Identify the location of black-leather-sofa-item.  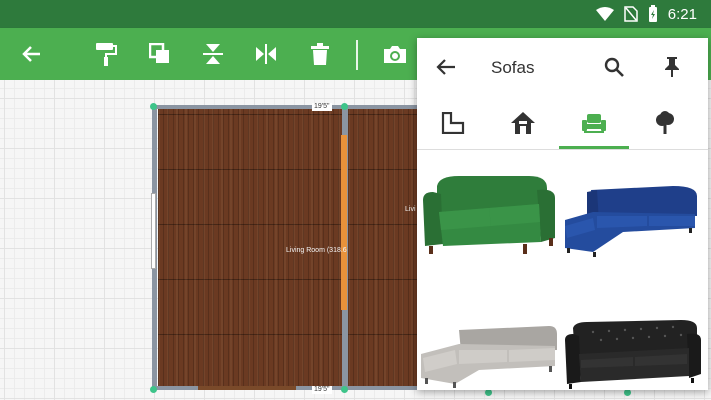
(633, 339).